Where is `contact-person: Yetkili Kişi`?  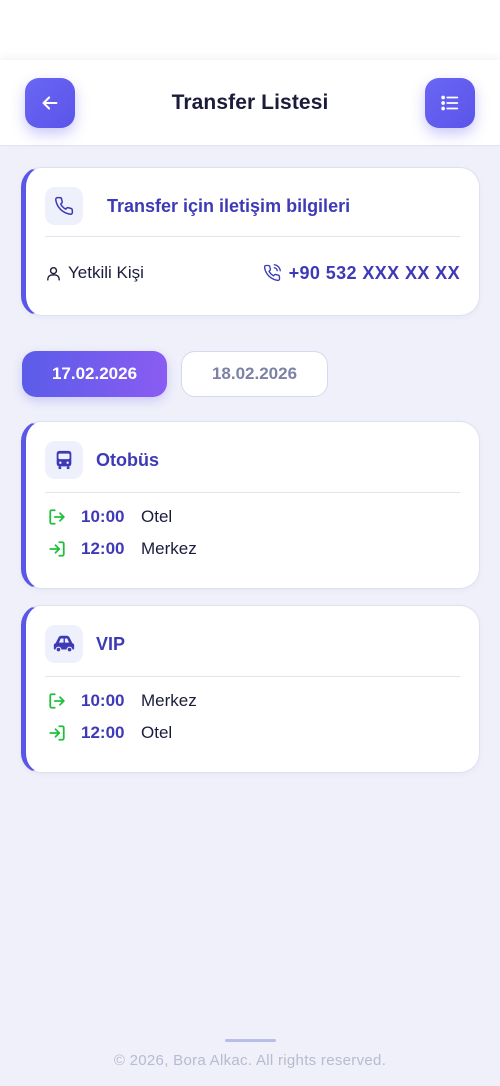
contact-person: Yetkili Kişi is located at coordinates (94, 273).